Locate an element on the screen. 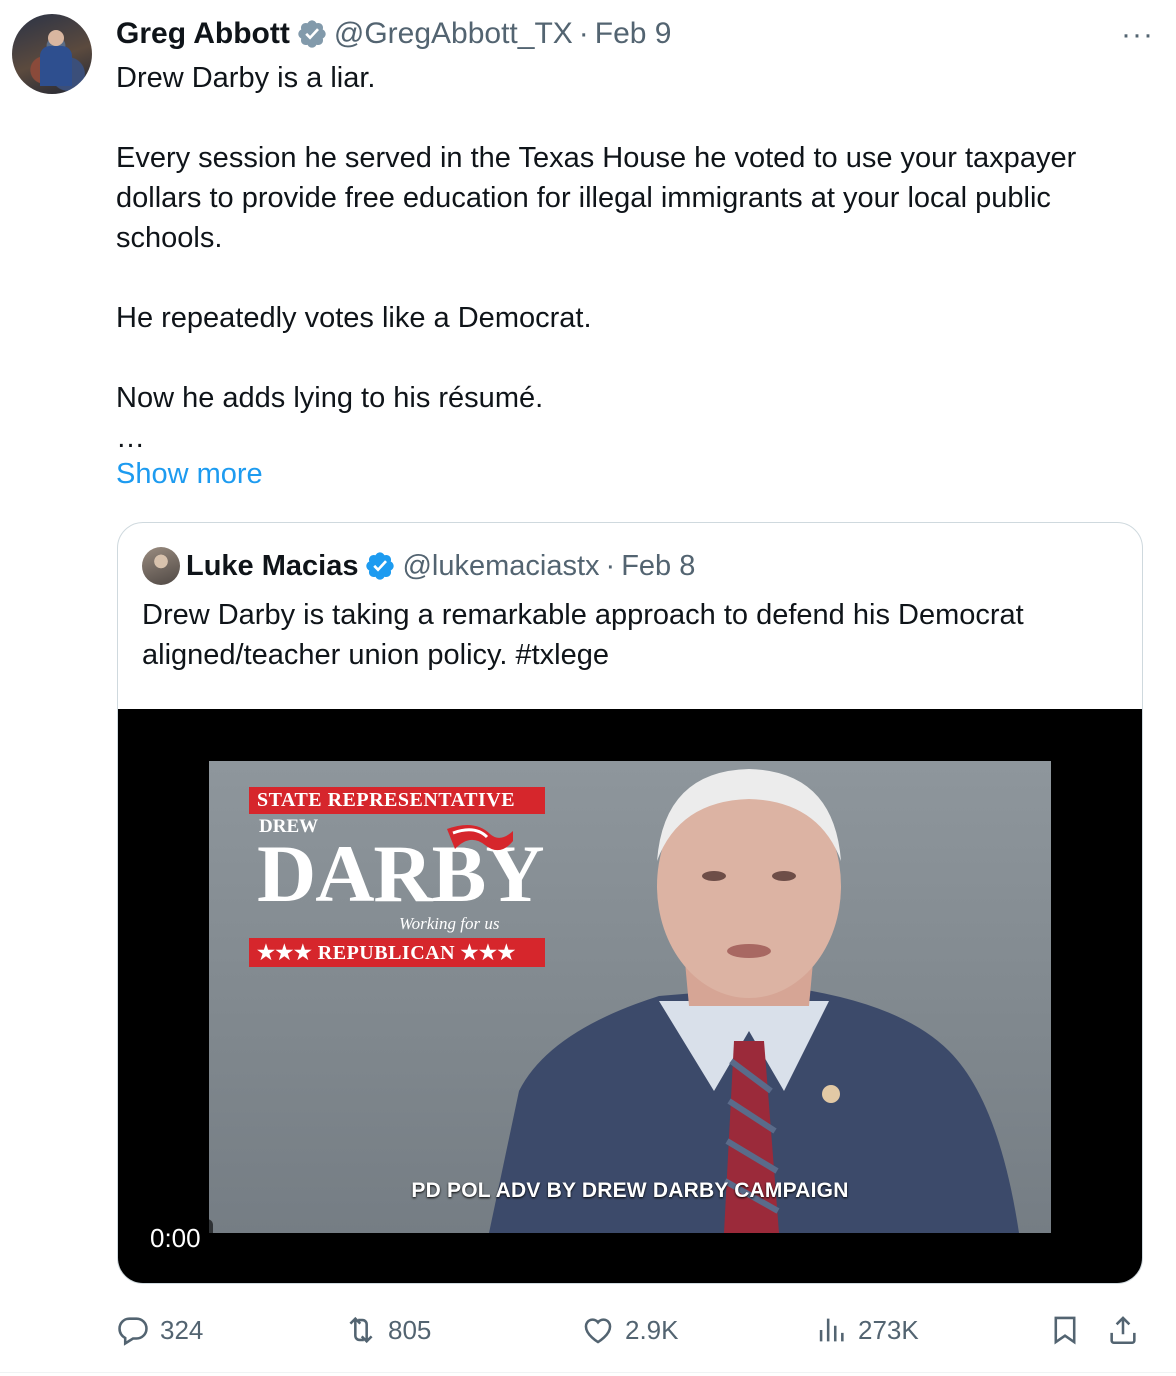  heart-icon is located at coordinates (598, 1331).